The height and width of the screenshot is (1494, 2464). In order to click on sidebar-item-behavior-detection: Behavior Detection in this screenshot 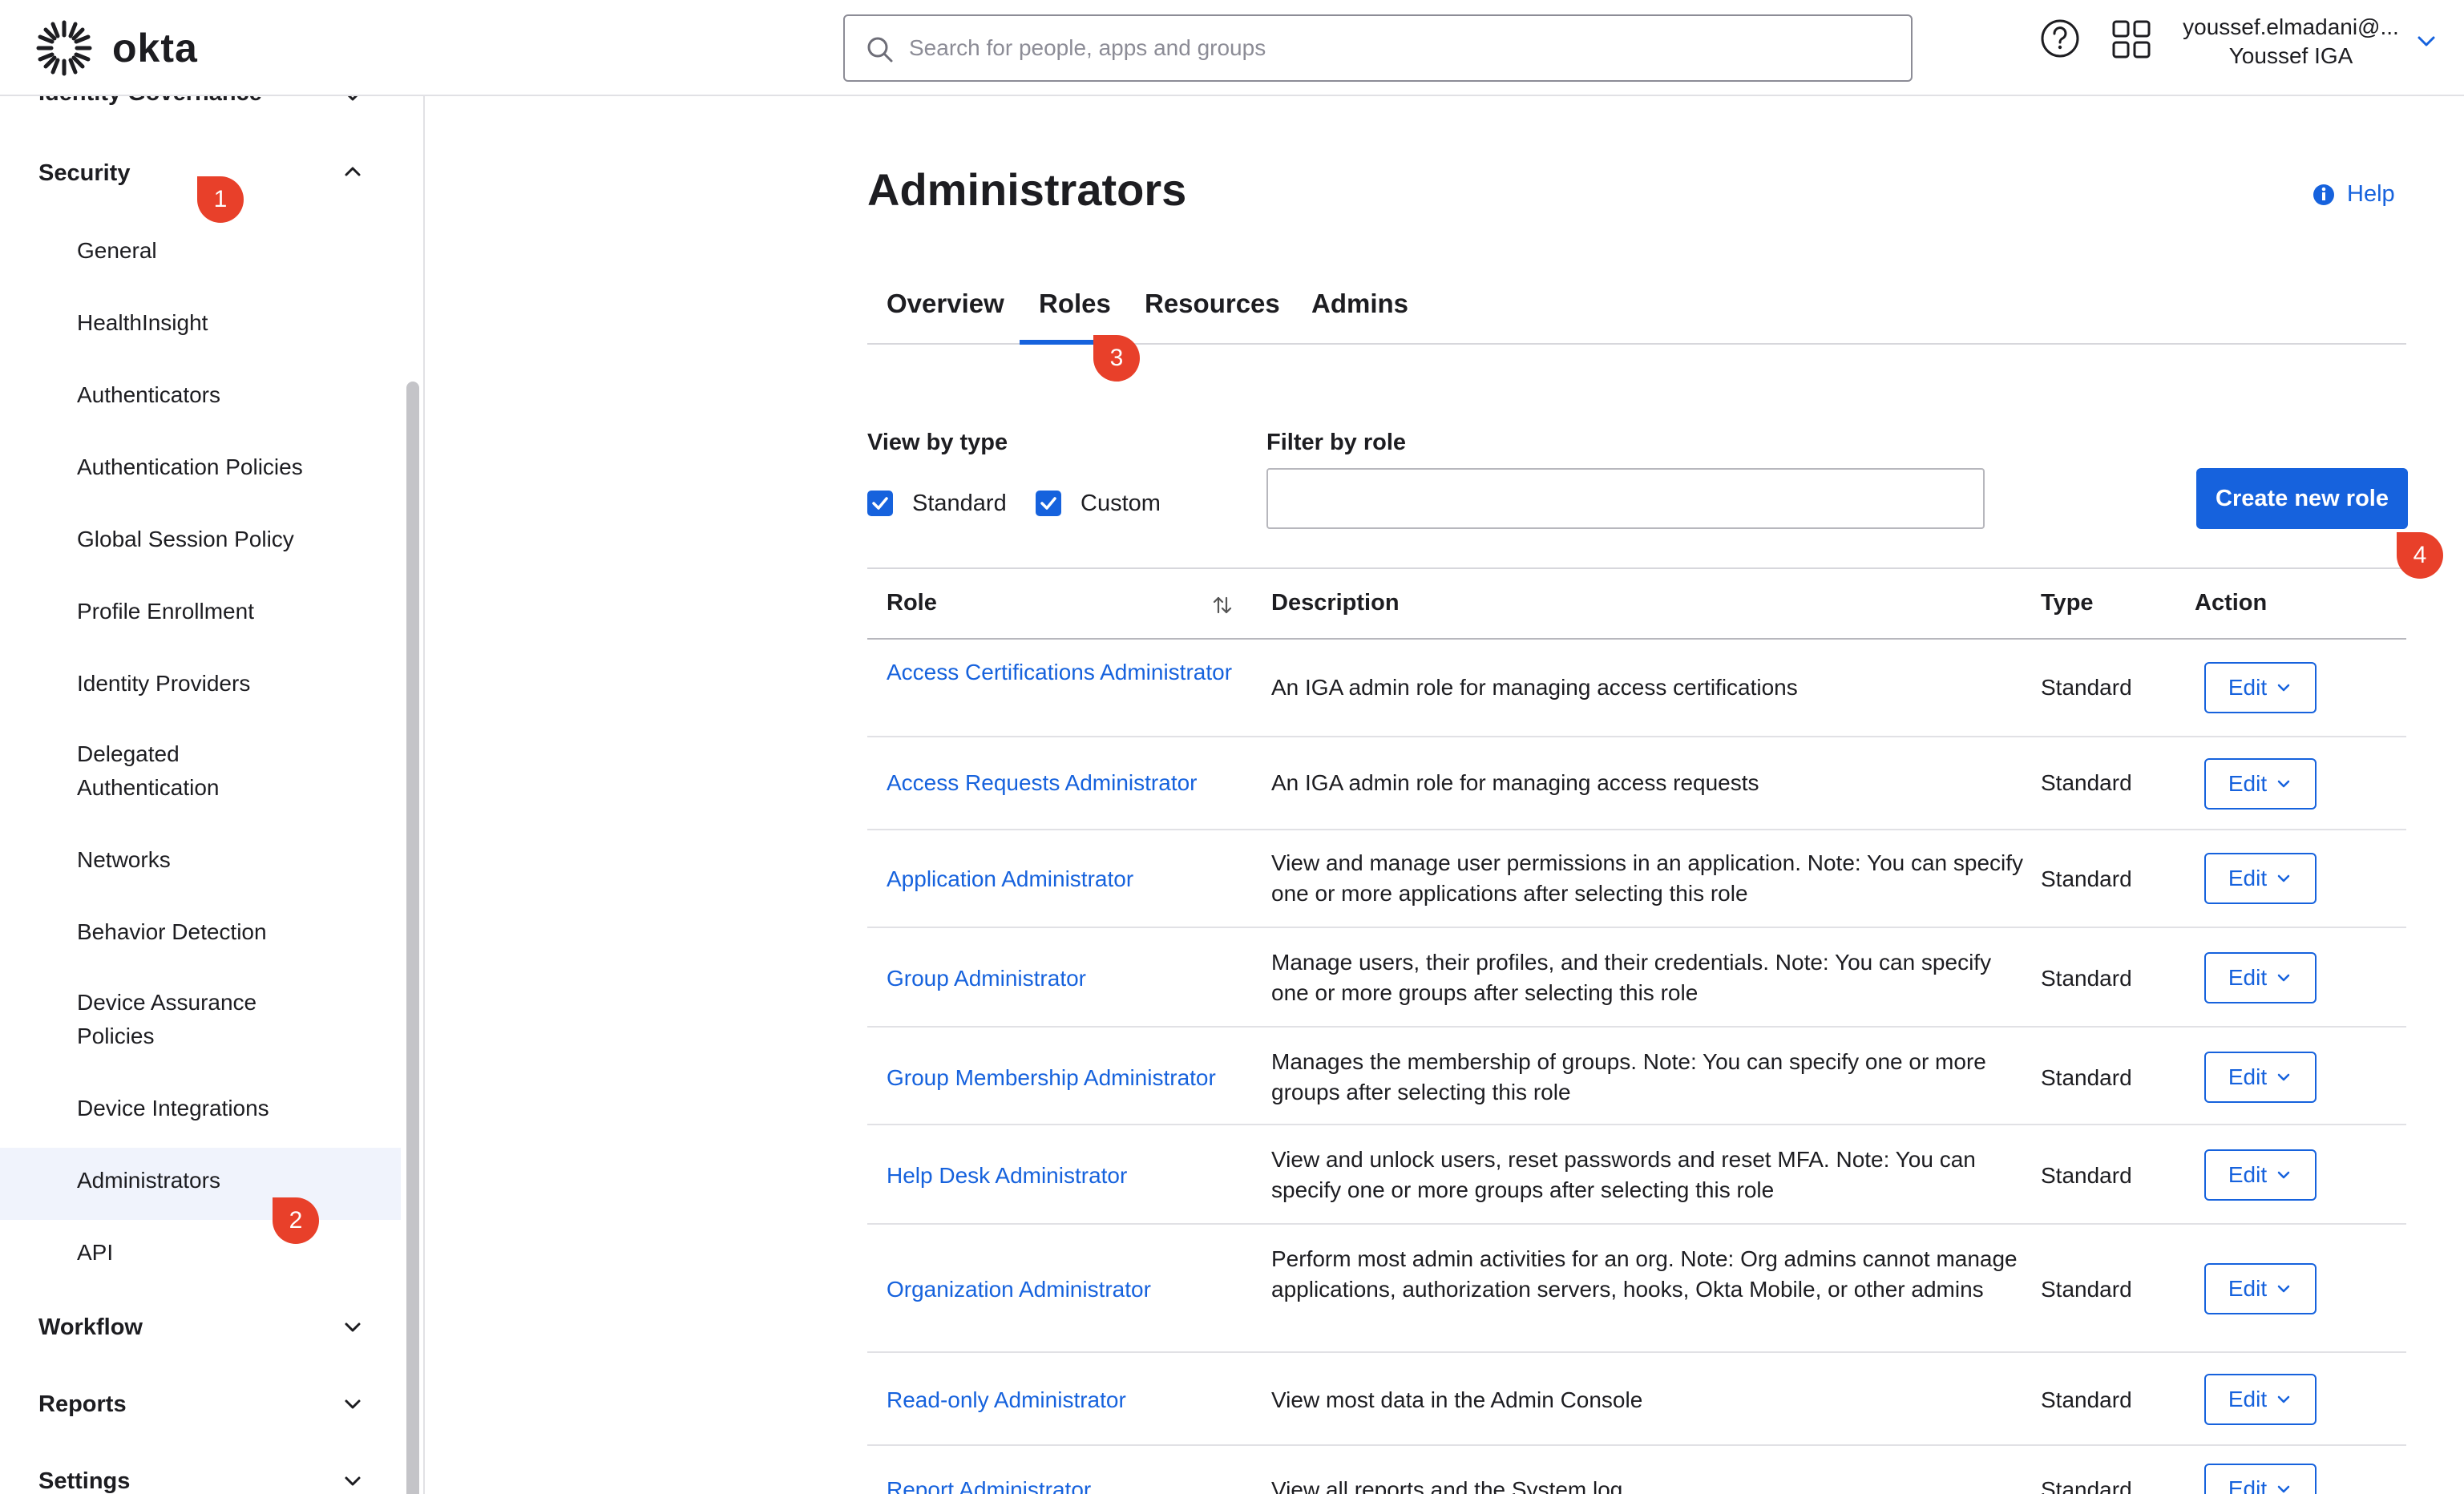, I will do `click(221, 932)`.